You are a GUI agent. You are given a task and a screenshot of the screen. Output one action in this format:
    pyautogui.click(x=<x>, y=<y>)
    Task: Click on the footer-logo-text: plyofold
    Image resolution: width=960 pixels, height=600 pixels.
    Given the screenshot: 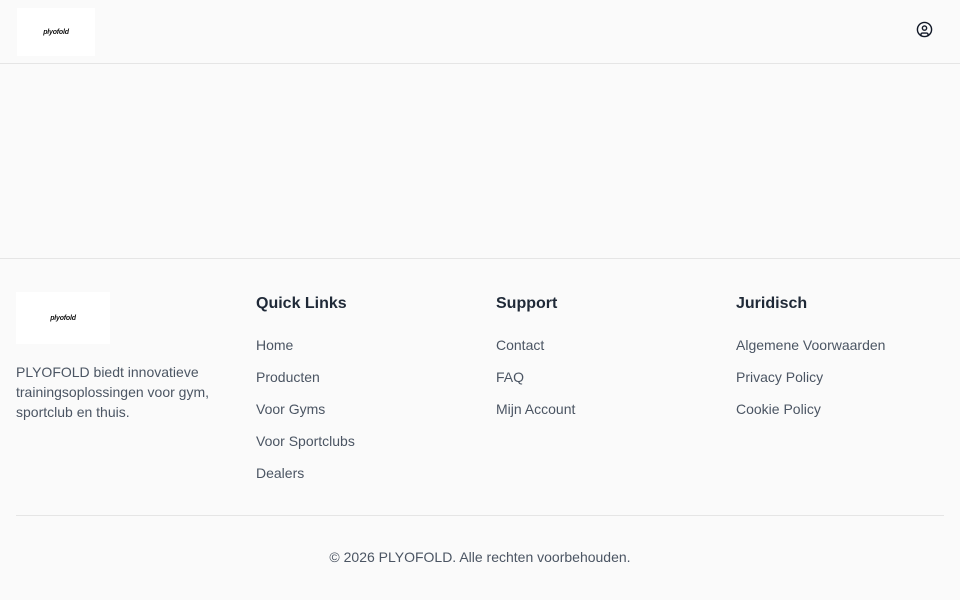 What is the action you would take?
    pyautogui.click(x=63, y=318)
    